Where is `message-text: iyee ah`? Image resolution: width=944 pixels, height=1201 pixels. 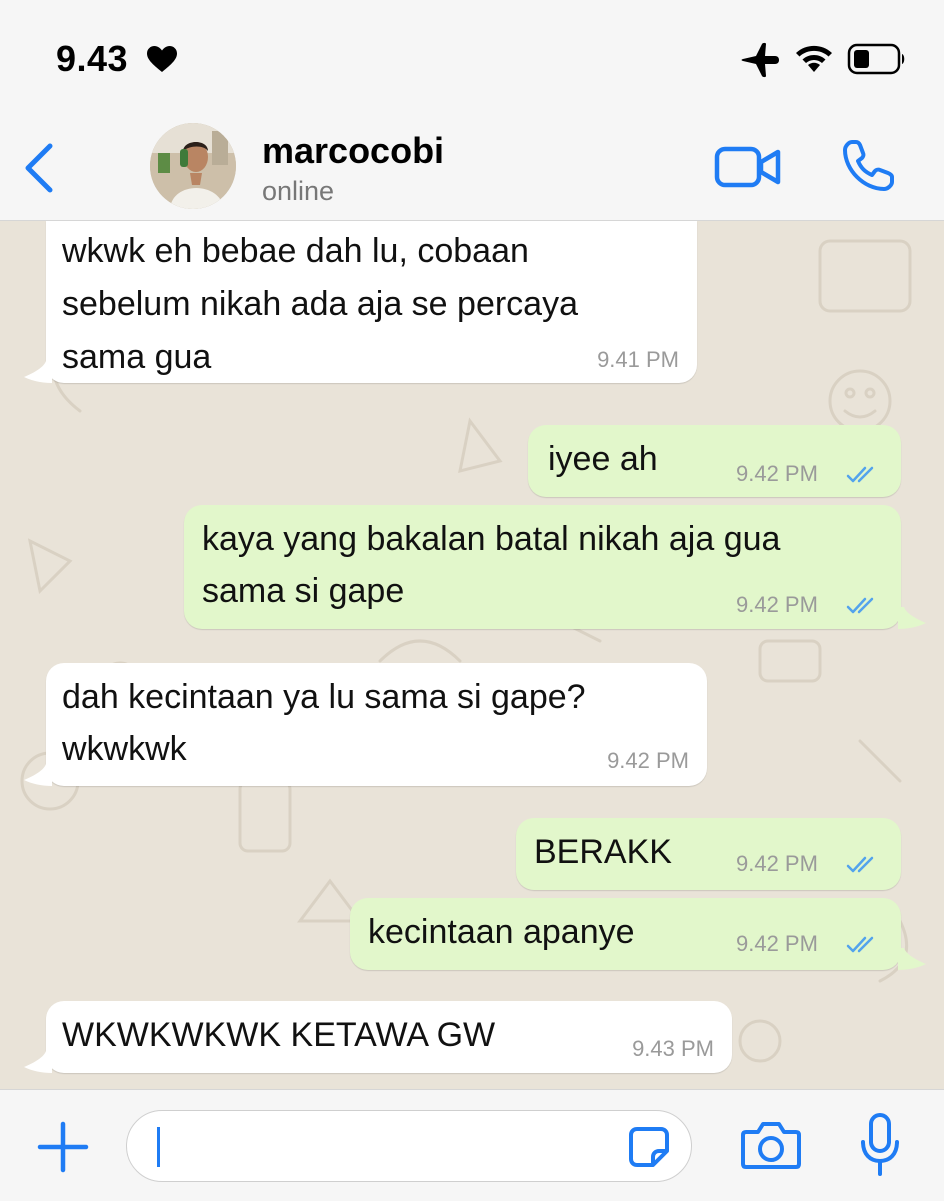 message-text: iyee ah is located at coordinates (603, 459).